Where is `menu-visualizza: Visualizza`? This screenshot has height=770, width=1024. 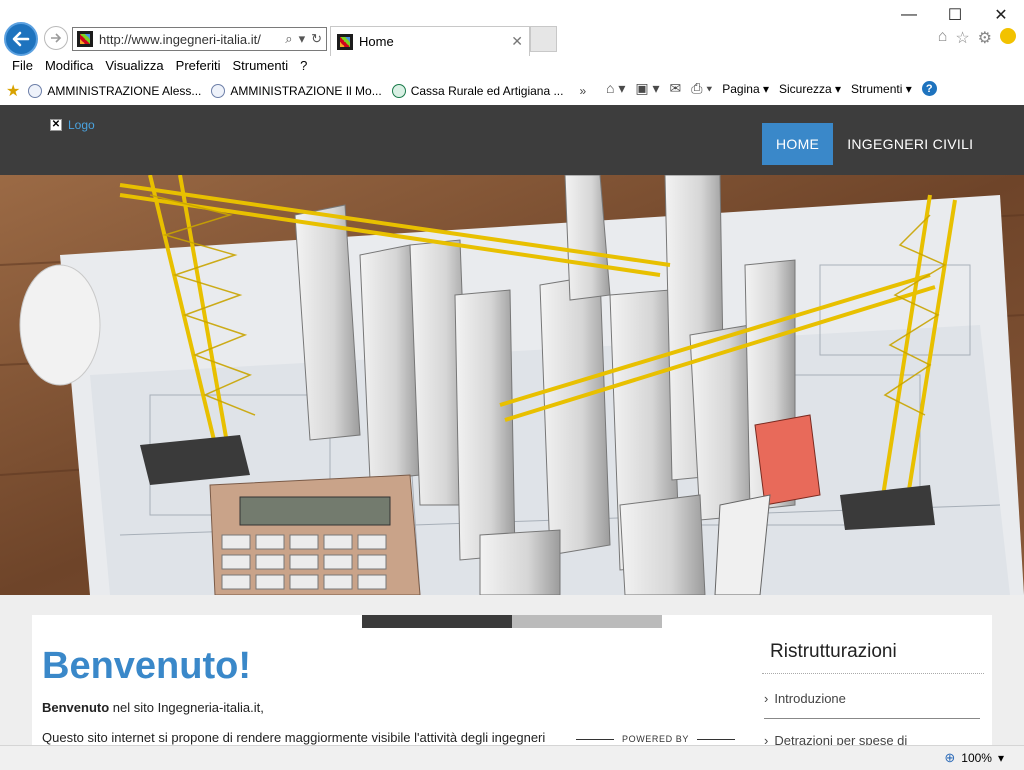 menu-visualizza: Visualizza is located at coordinates (134, 66).